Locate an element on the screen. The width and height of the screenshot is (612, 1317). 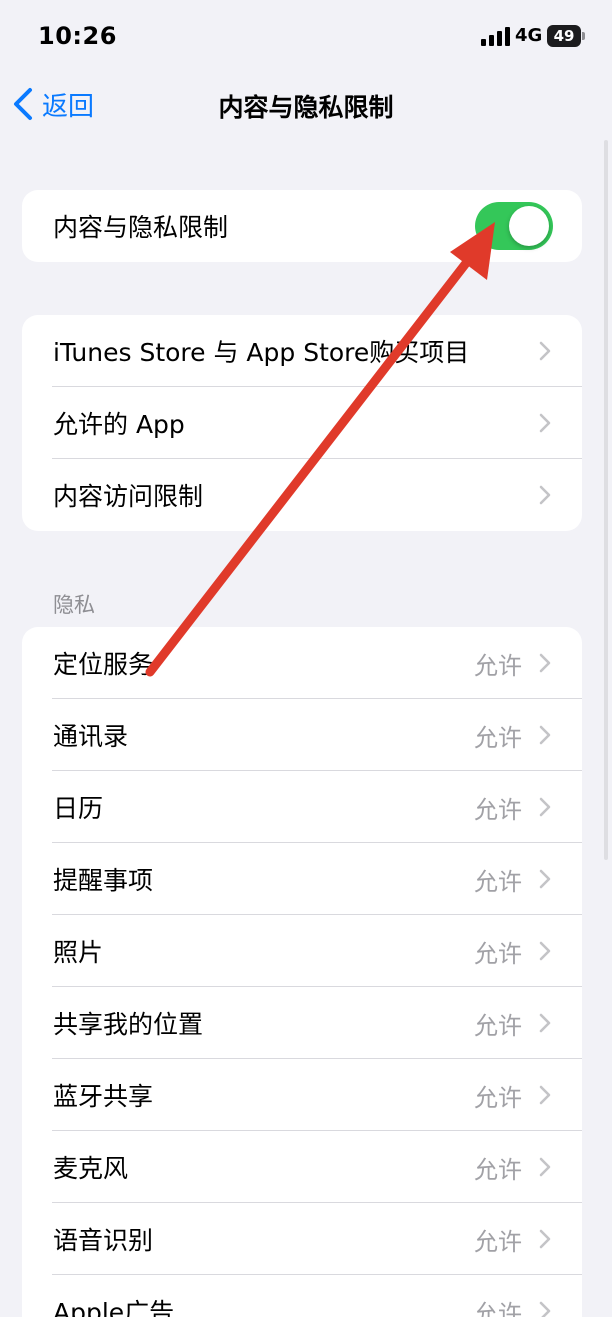
privacy-item-label: Apple广告 is located at coordinates (114, 1307).